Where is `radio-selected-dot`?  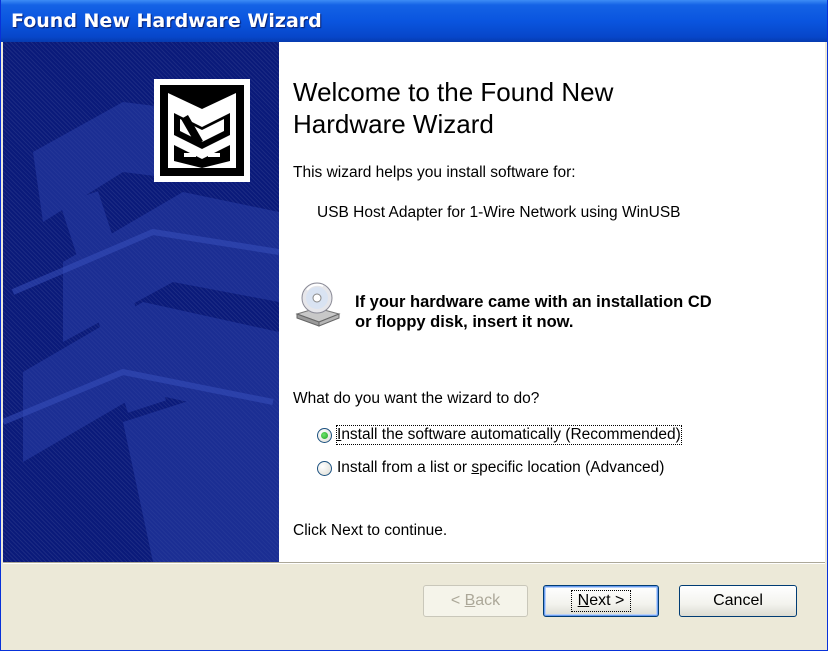
radio-selected-dot is located at coordinates (324, 435).